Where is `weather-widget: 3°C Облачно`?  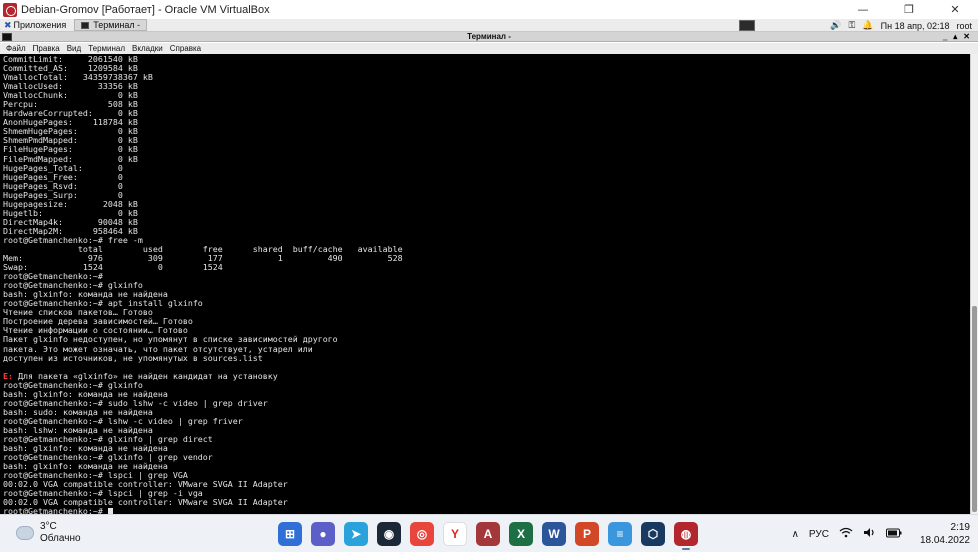
weather-widget: 3°C Облачно is located at coordinates (48, 533).